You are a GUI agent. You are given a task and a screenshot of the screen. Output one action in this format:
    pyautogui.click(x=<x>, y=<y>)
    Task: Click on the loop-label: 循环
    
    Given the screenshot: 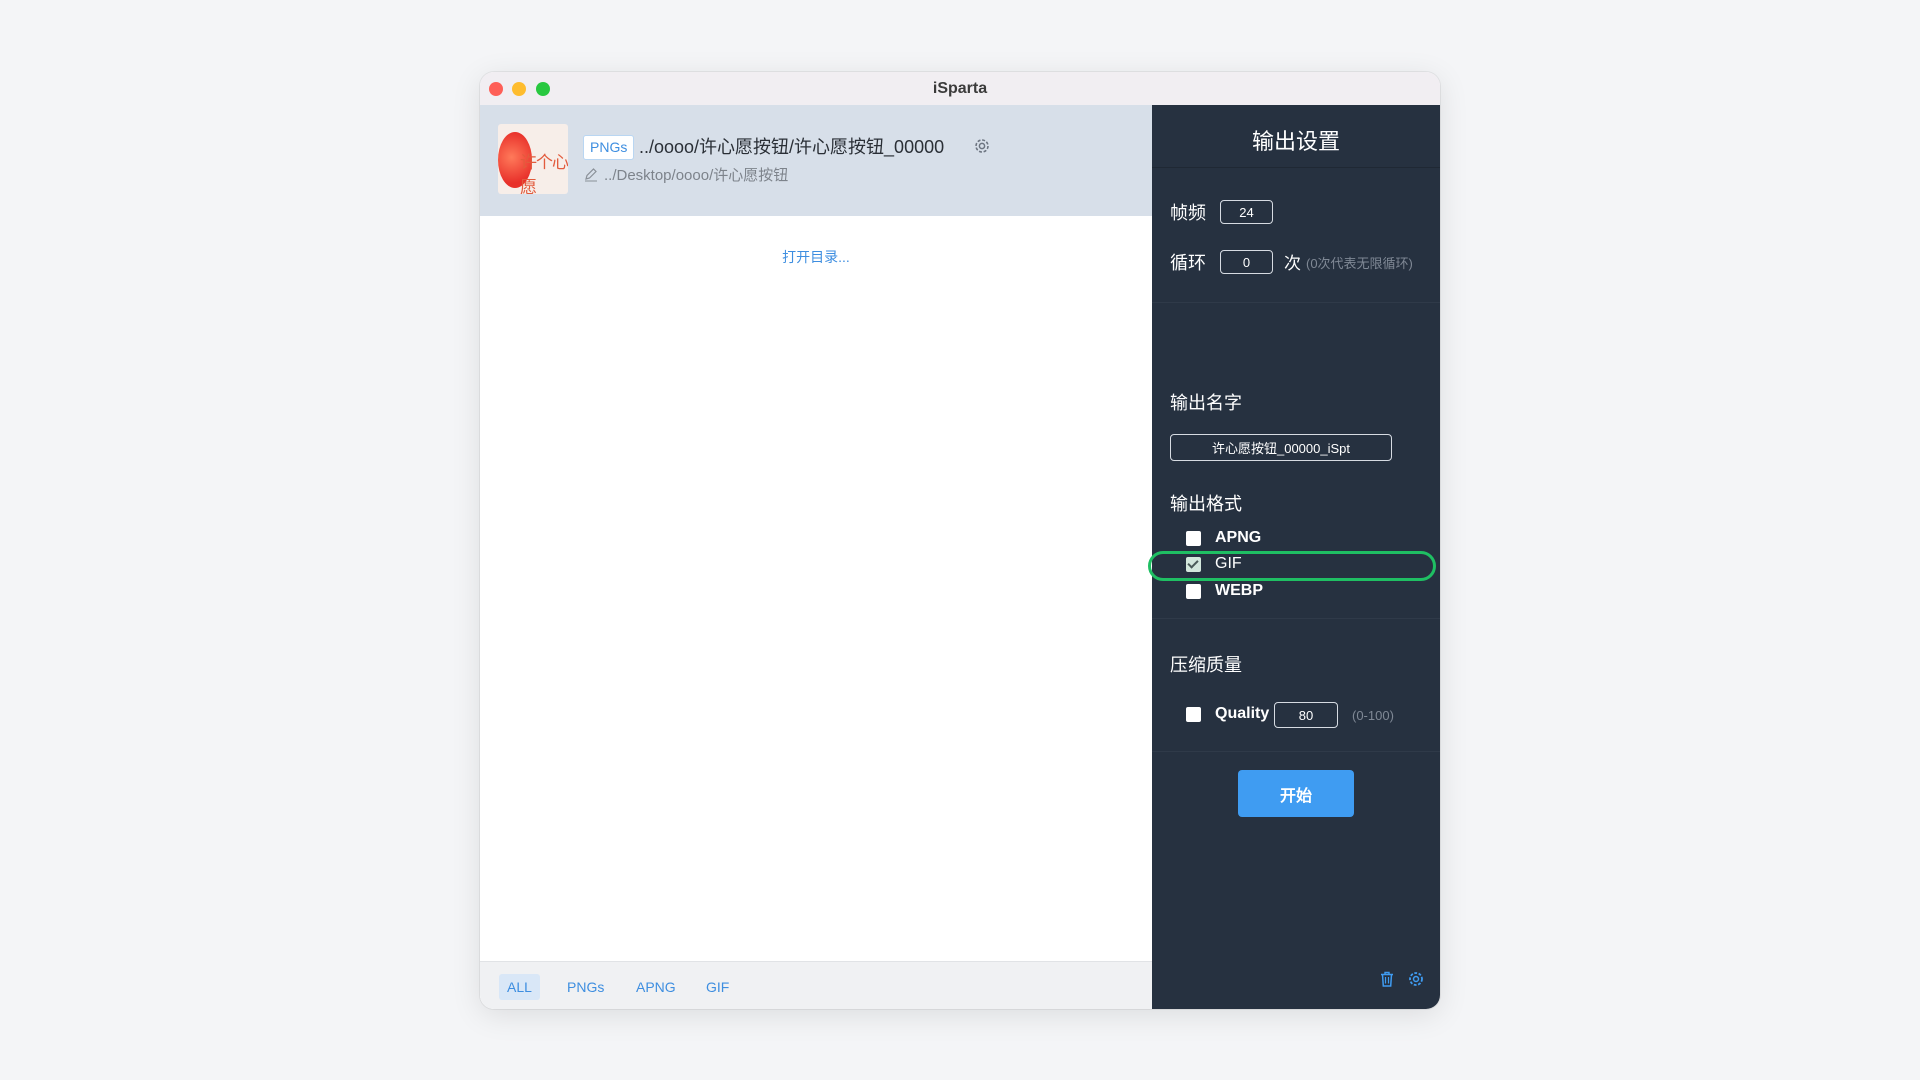 What is the action you would take?
    pyautogui.click(x=1188, y=263)
    